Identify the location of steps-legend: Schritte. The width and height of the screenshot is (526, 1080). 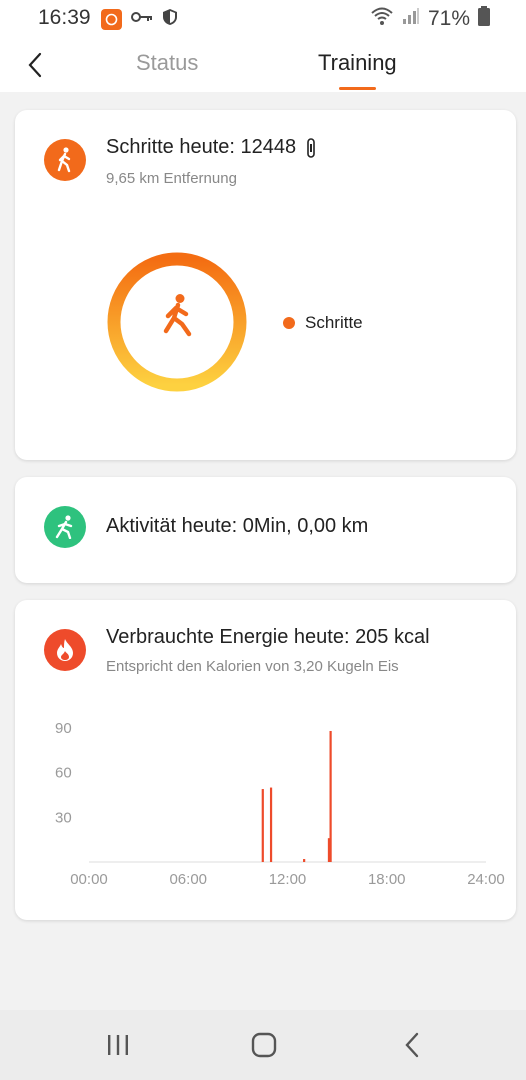
(323, 323).